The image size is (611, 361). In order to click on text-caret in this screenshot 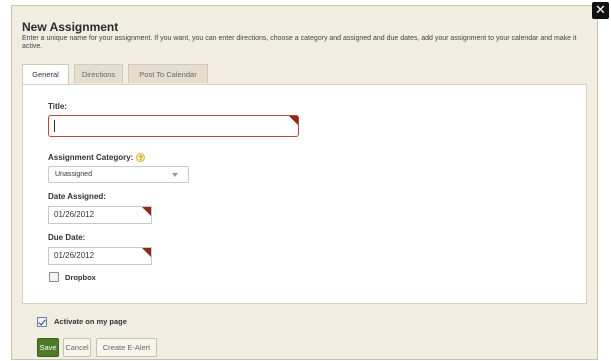, I will do `click(54, 126)`.